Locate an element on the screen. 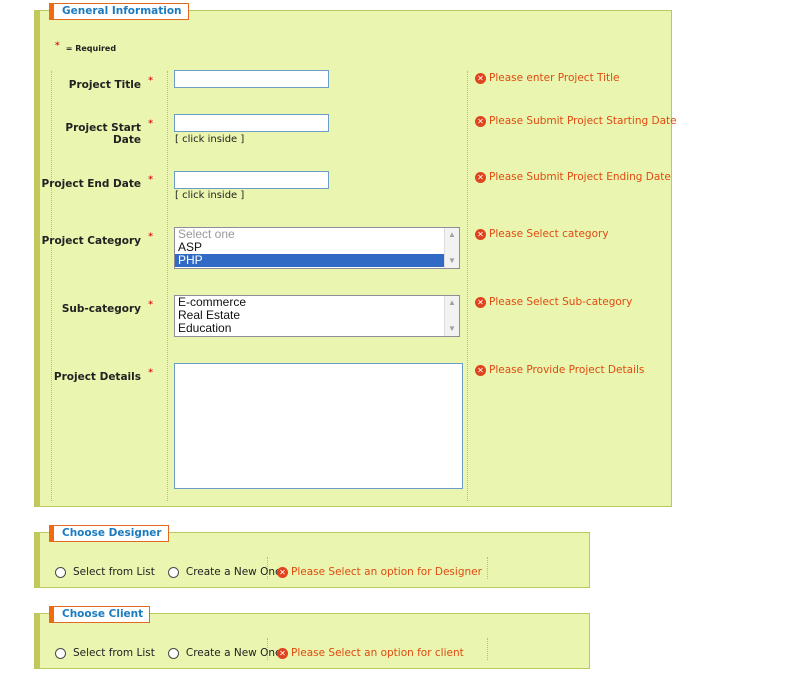 Image resolution: width=800 pixels, height=675 pixels. project-end-date-input is located at coordinates (251, 180).